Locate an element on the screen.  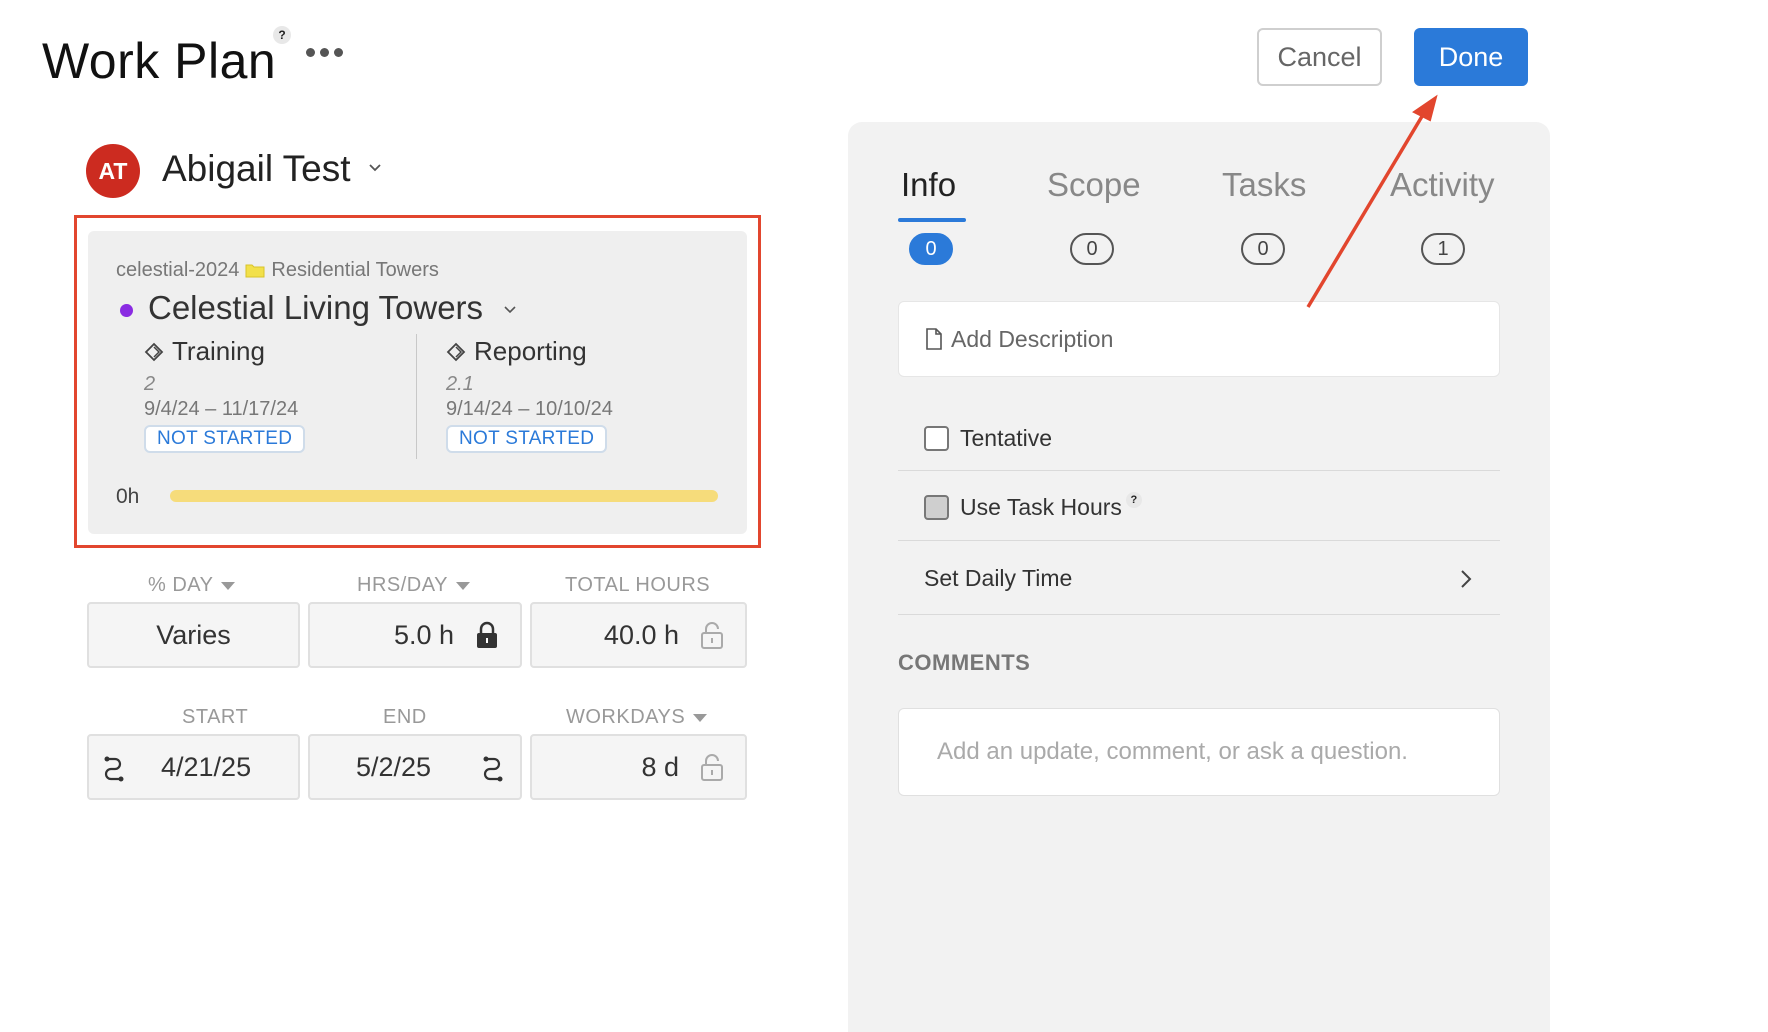
end-label: END is located at coordinates (405, 717).